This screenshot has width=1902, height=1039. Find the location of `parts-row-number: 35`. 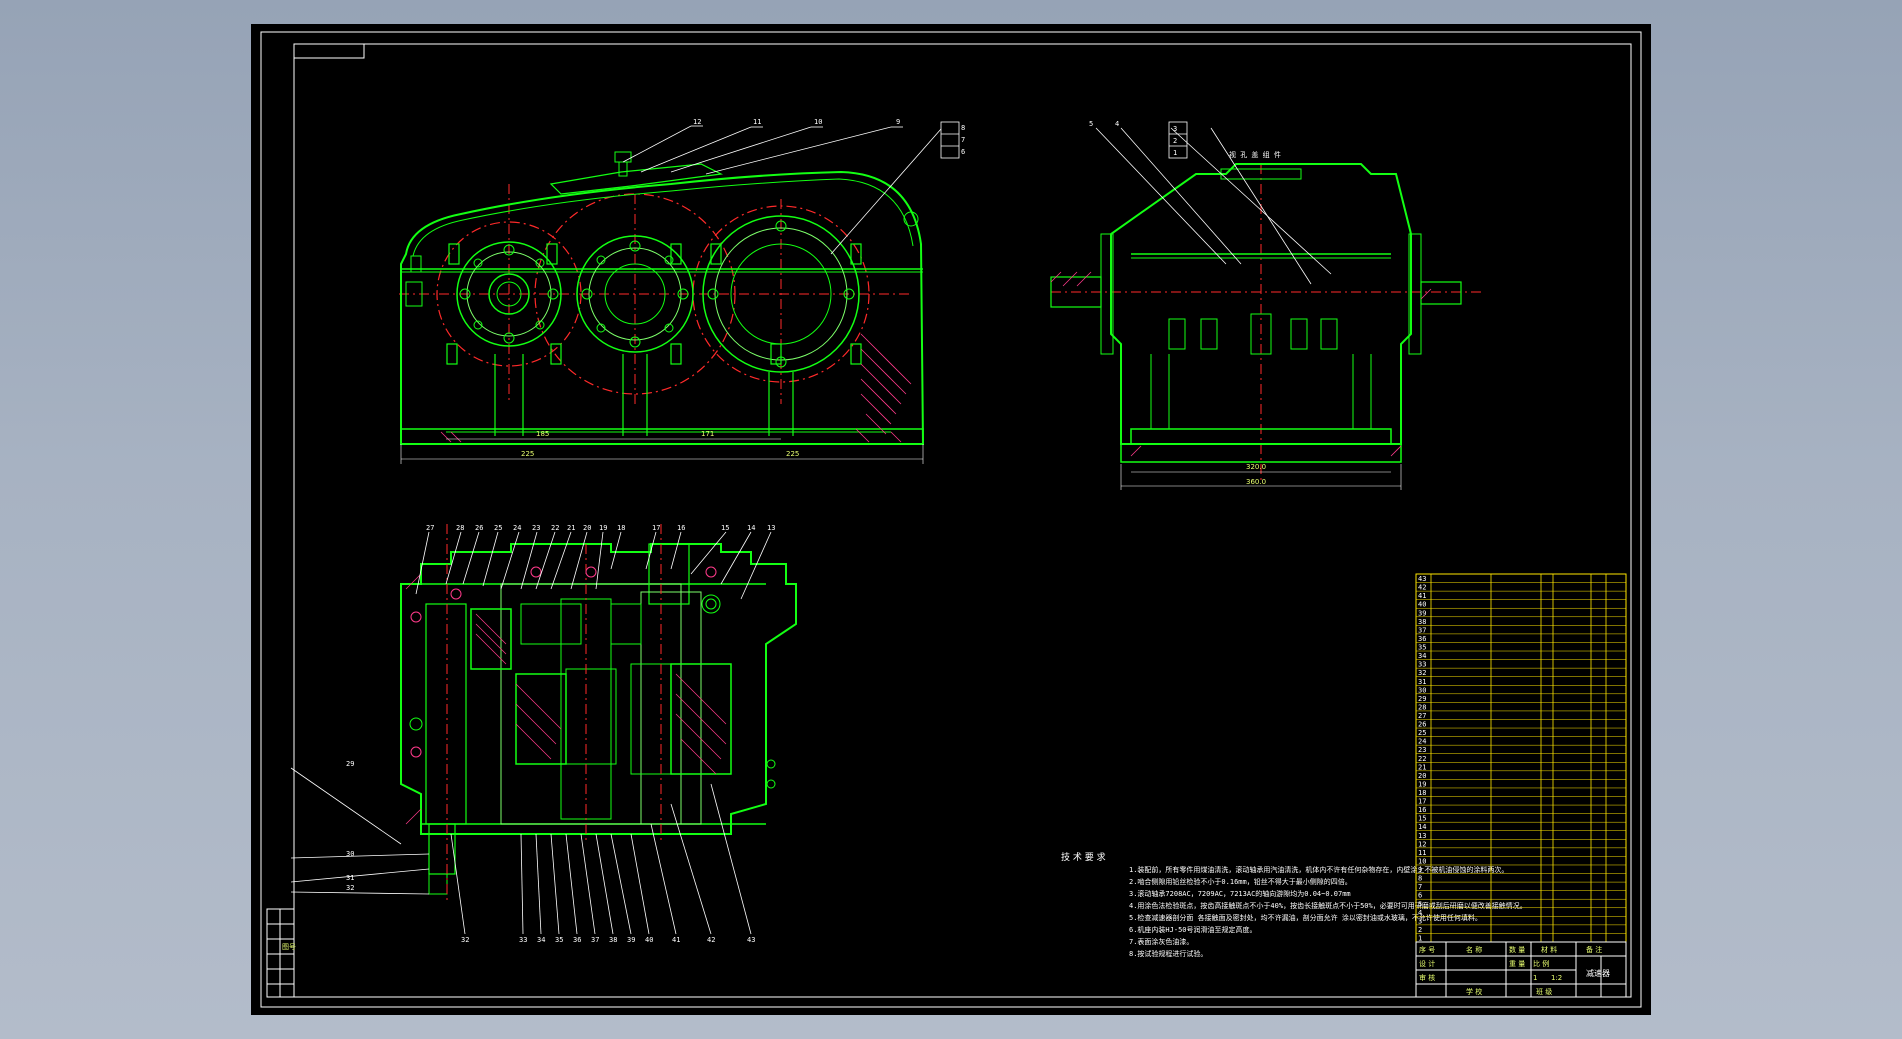

parts-row-number: 35 is located at coordinates (1422, 648).